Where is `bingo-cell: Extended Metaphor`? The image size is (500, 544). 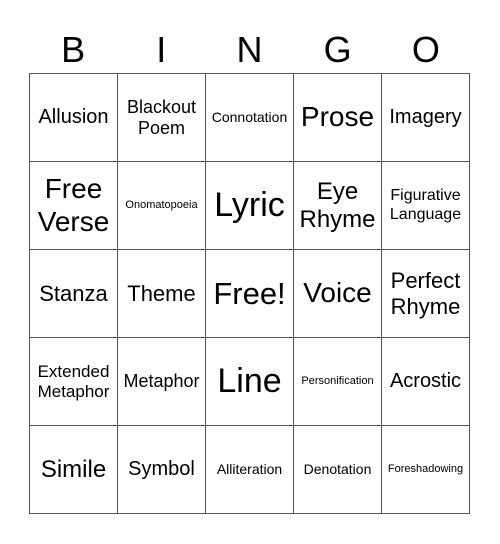
bingo-cell: Extended Metaphor is located at coordinates (74, 382).